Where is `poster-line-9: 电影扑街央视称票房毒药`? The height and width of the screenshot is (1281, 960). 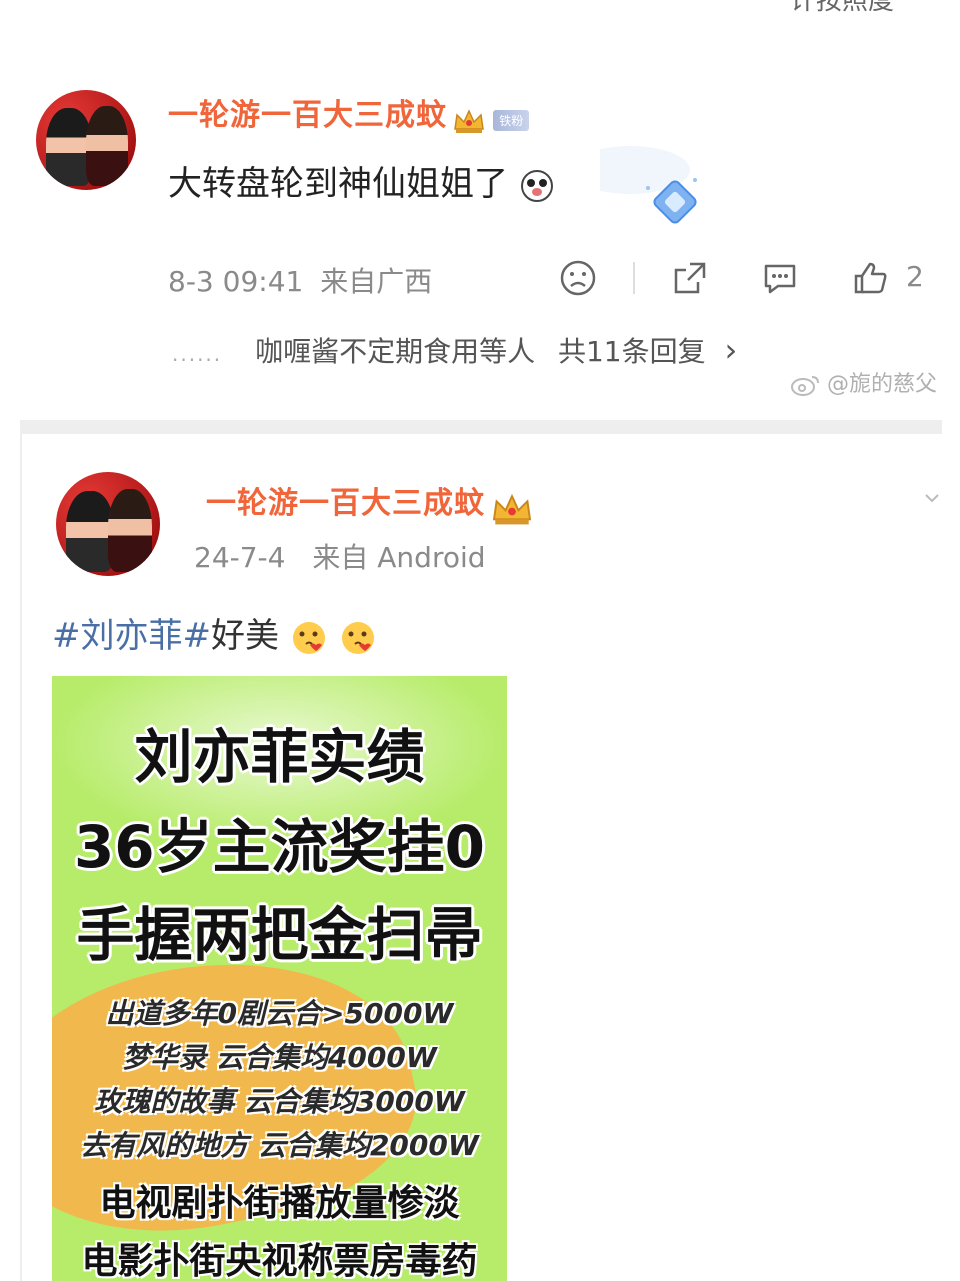
poster-line-9: 电影扑街央视称票房毒药 is located at coordinates (279, 1261).